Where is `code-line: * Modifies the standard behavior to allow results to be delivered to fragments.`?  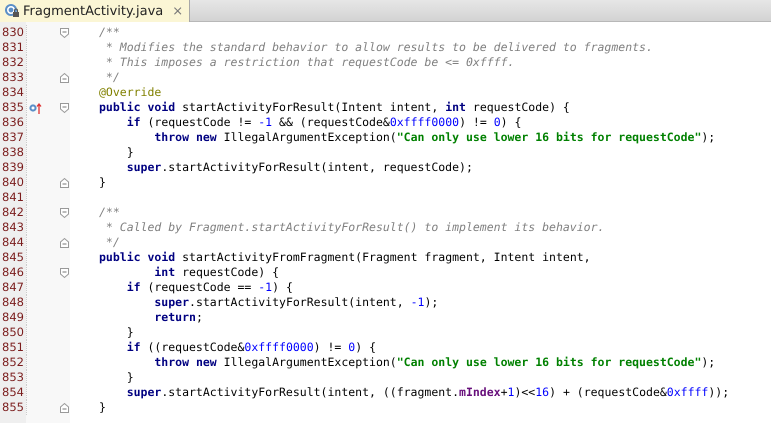 code-line: * Modifies the standard behavior to allow results to be delivered to fragments. is located at coordinates (378, 47).